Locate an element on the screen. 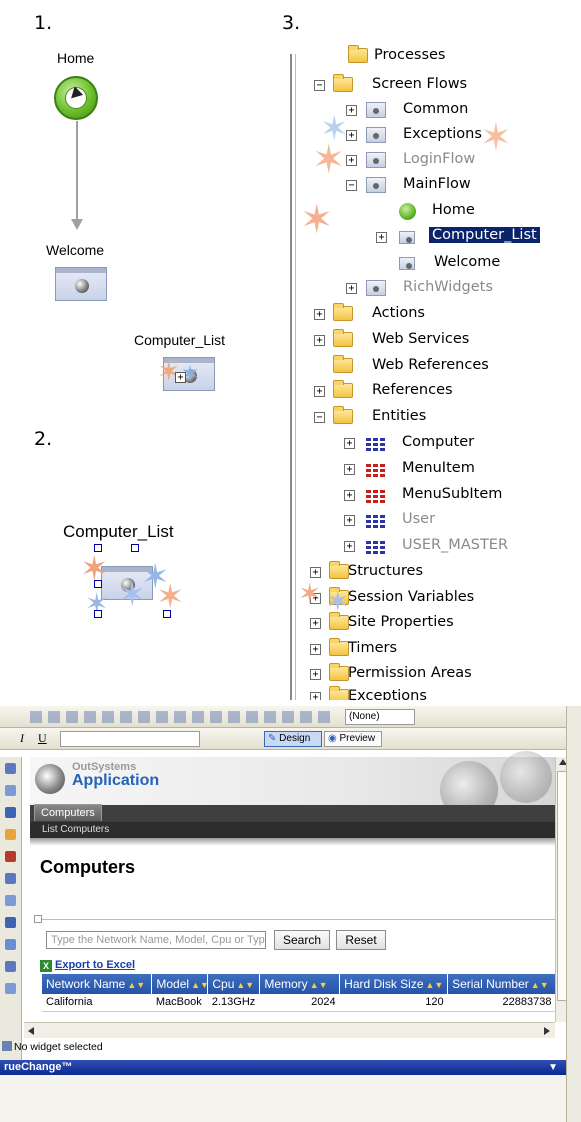 Image resolution: width=581 pixels, height=1122 pixels. tree-item-loginflow: + LoginFlow is located at coordinates (440, 161).